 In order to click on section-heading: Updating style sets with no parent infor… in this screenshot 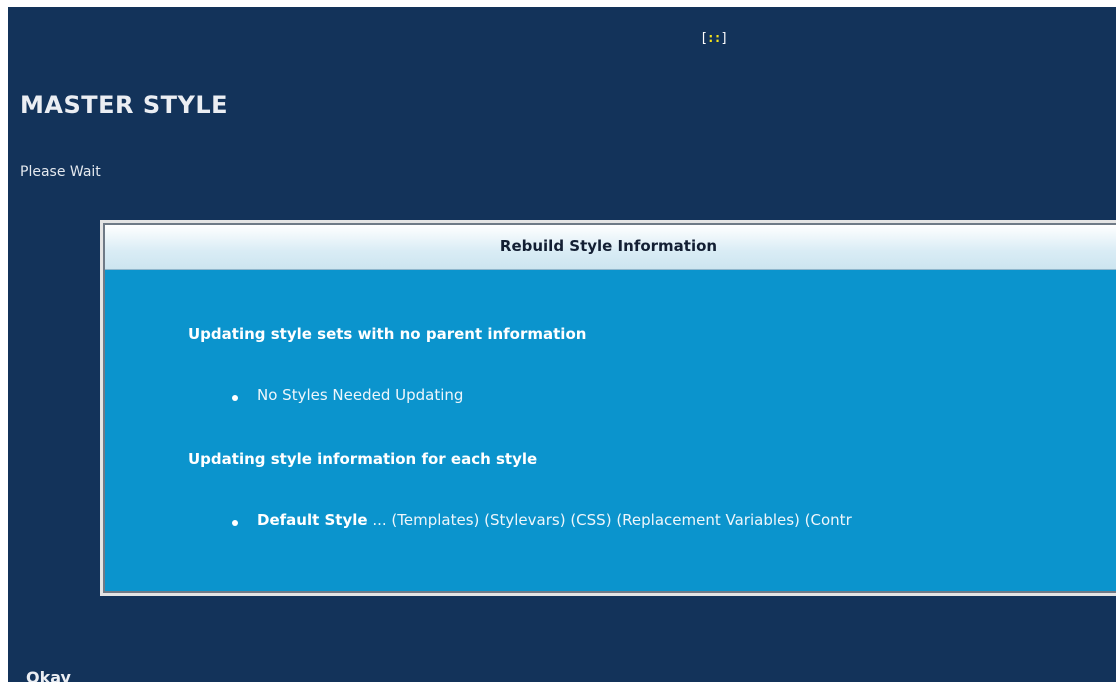, I will do `click(387, 334)`.